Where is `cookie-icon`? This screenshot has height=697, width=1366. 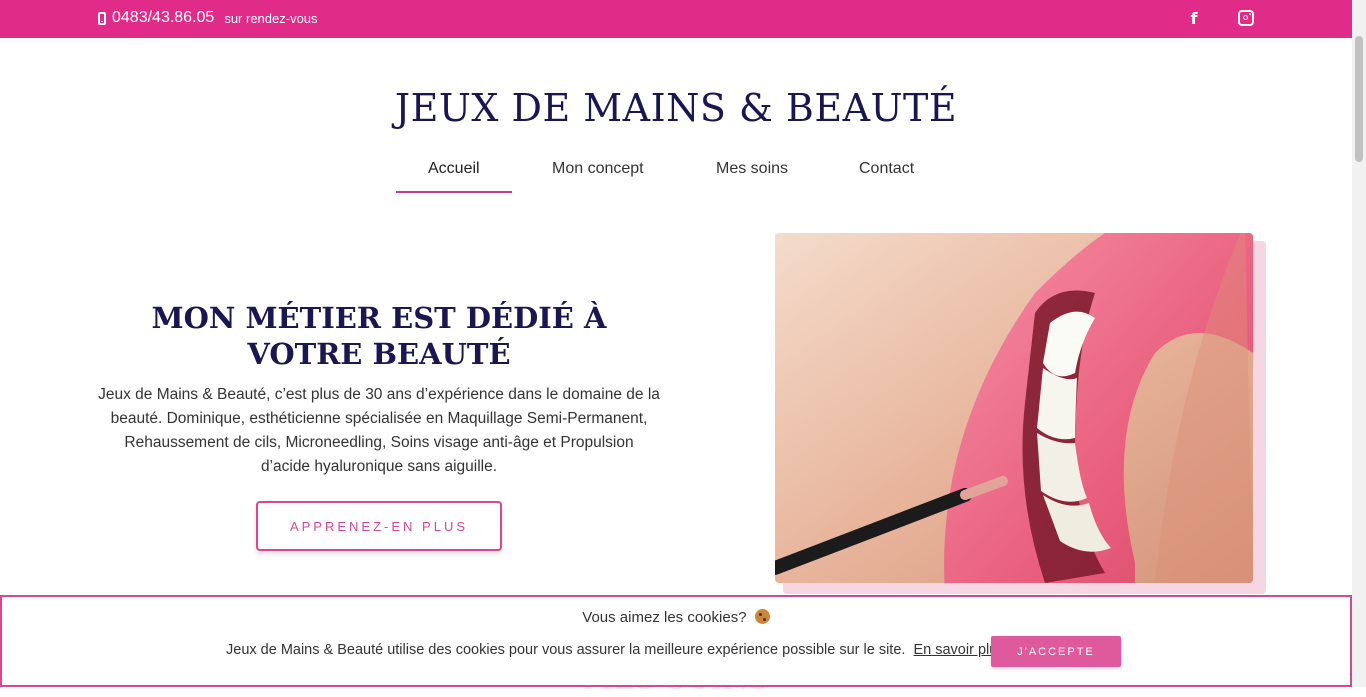
cookie-icon is located at coordinates (762, 616).